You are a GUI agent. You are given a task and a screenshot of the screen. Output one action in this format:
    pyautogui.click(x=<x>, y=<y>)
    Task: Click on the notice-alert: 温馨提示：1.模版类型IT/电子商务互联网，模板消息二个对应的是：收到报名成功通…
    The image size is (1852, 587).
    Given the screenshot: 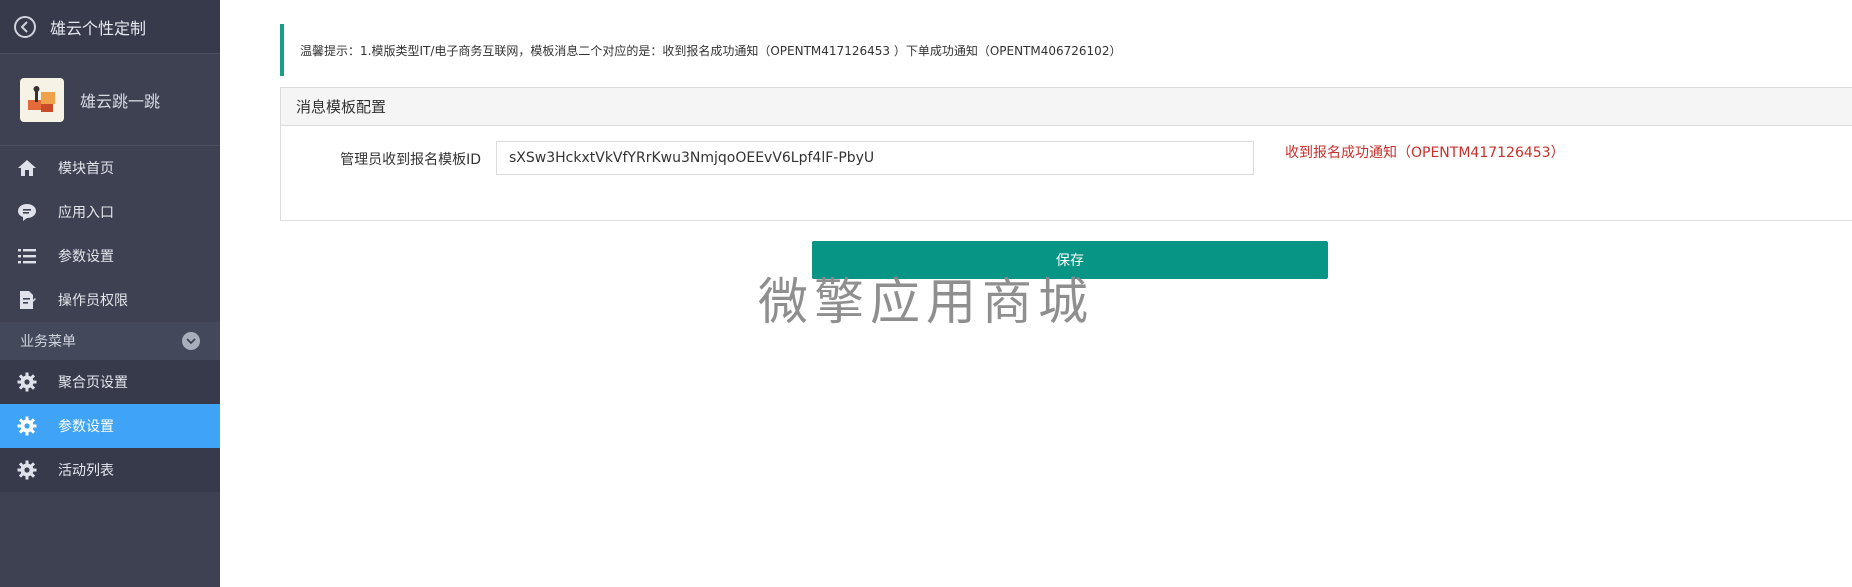 What is the action you would take?
    pyautogui.click(x=1066, y=50)
    